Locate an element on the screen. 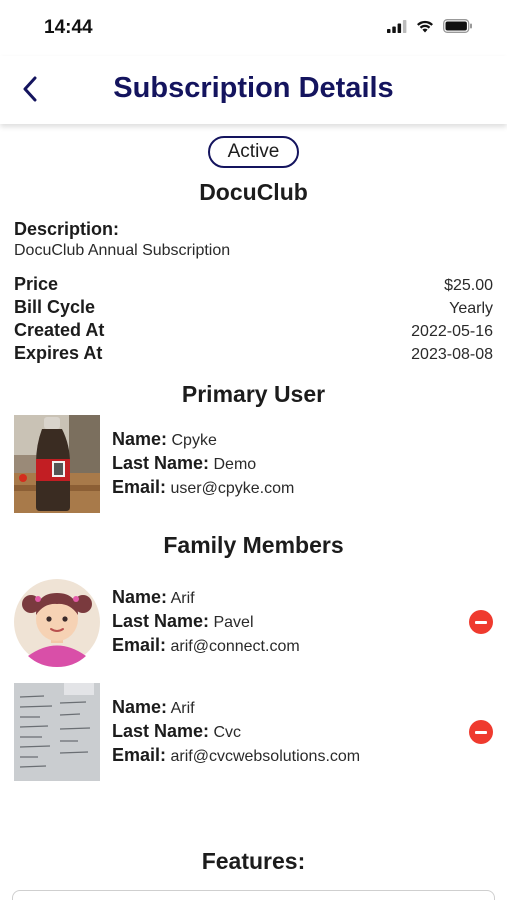 The height and width of the screenshot is (900, 507). email-row: Email: user@cpyke.com is located at coordinates (203, 488).